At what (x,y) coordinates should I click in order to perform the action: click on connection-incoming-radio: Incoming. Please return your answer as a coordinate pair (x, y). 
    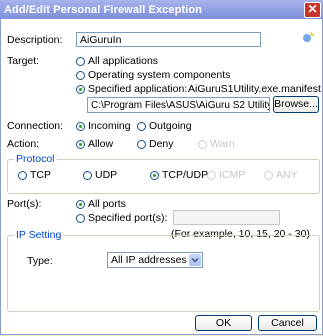
    Looking at the image, I should click on (103, 126).